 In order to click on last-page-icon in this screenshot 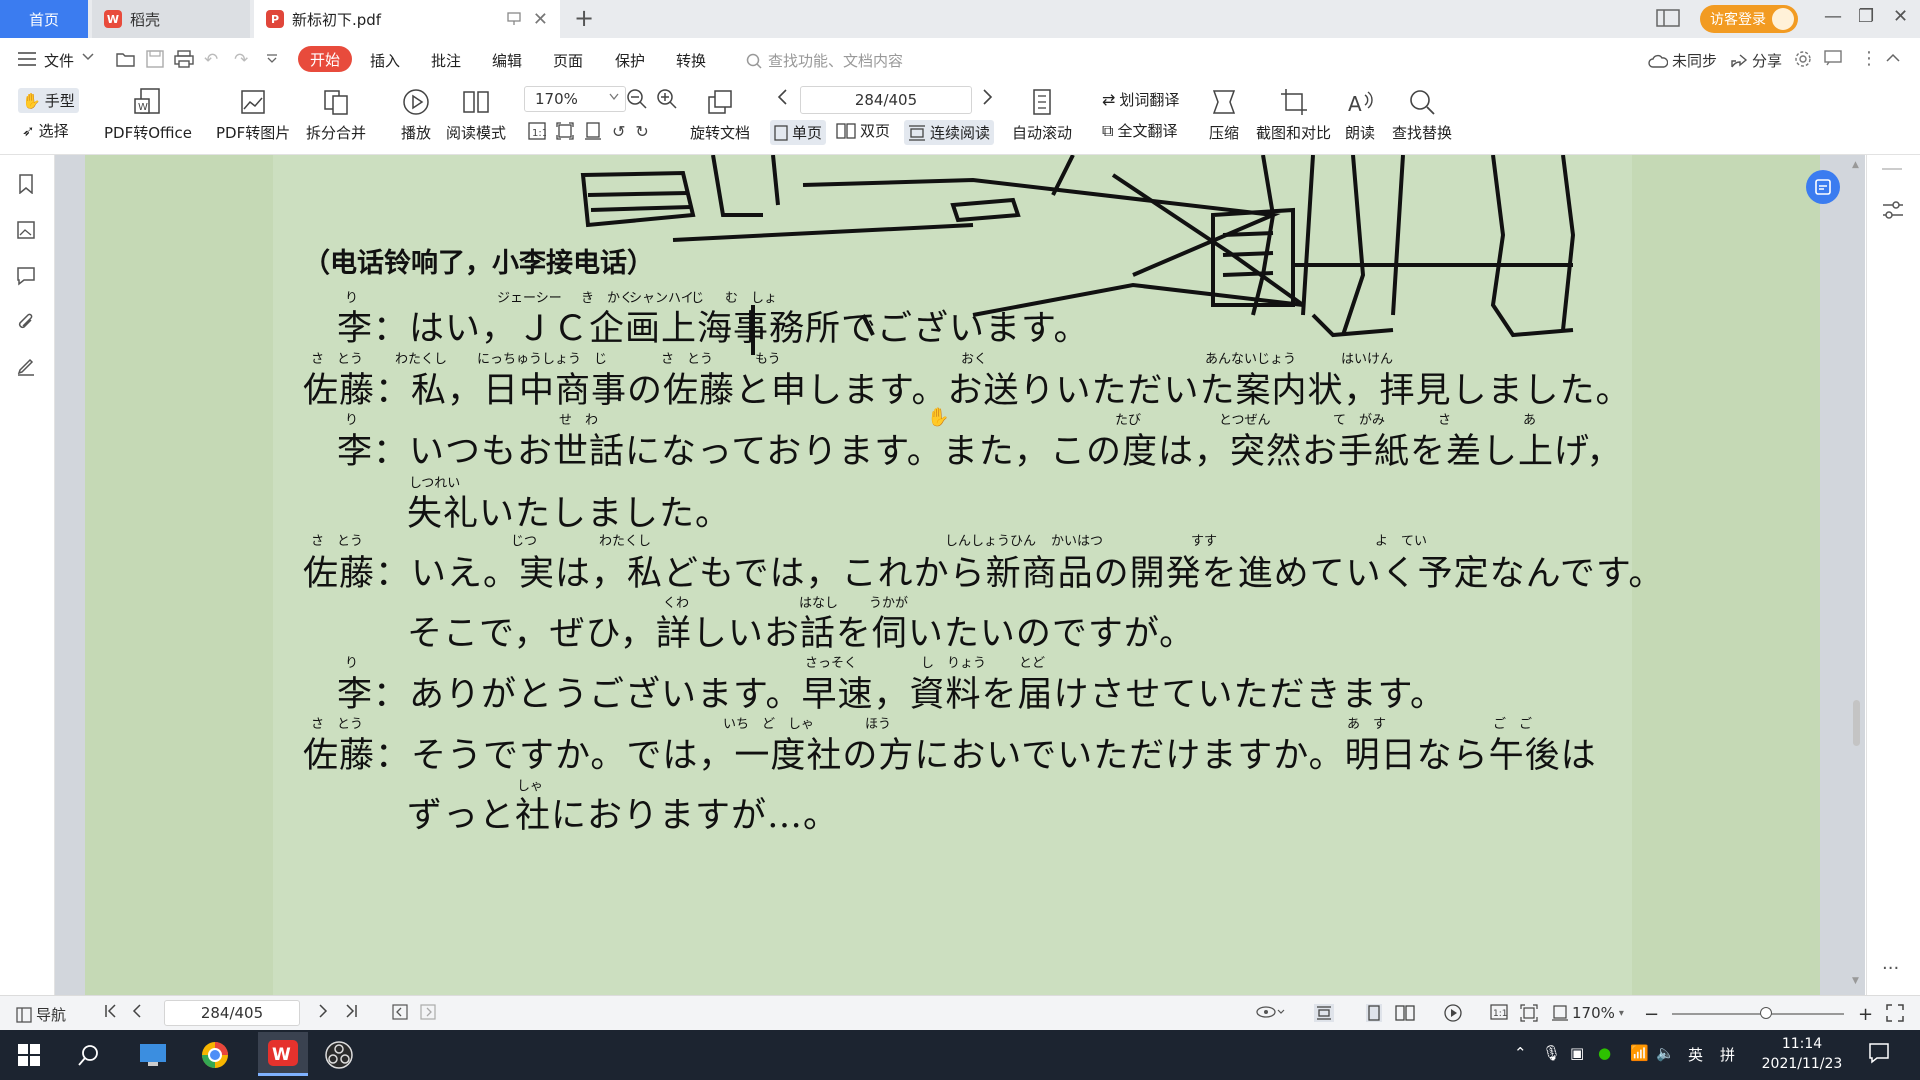, I will do `click(351, 1011)`.